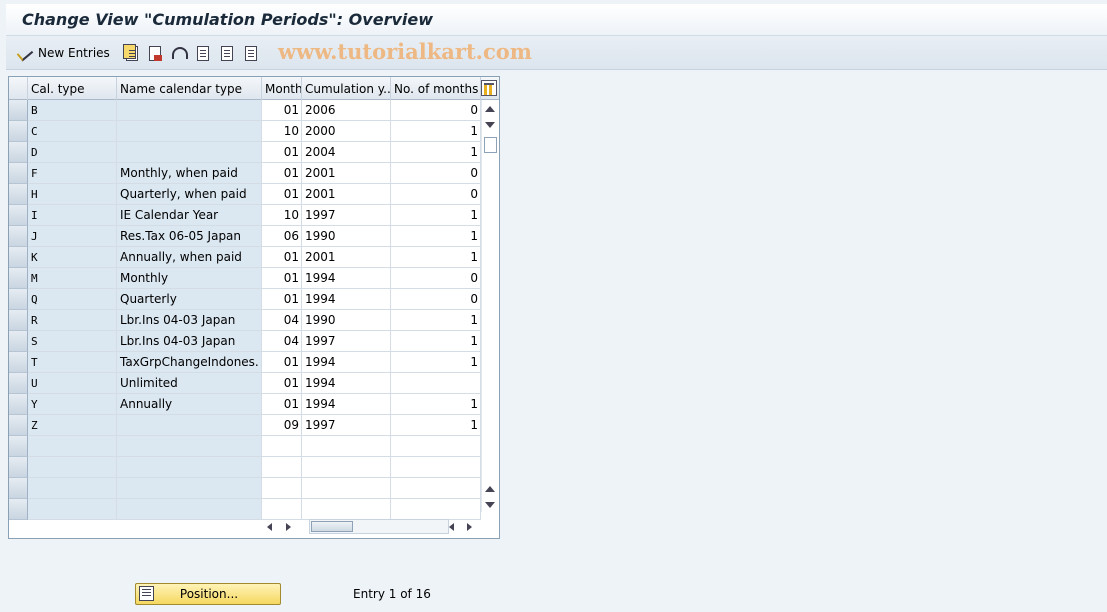 Image resolution: width=1107 pixels, height=612 pixels. What do you see at coordinates (490, 145) in the screenshot?
I see `scroll-thumb` at bounding box center [490, 145].